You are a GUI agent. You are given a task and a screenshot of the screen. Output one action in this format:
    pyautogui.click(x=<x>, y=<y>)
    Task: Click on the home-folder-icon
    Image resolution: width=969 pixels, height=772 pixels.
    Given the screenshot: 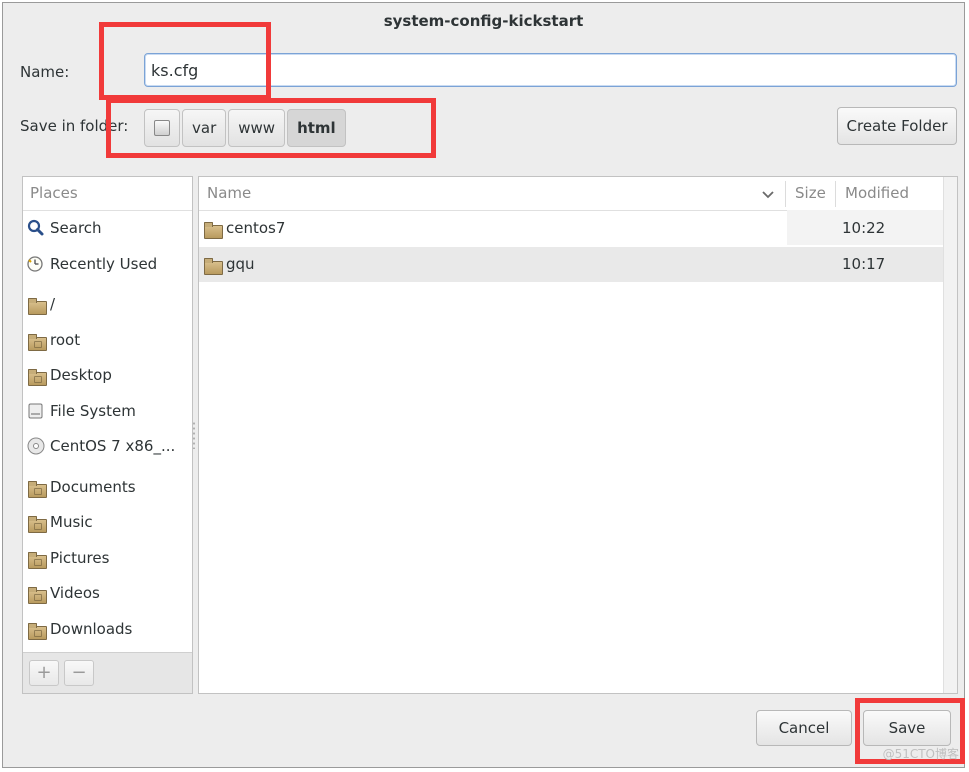 What is the action you would take?
    pyautogui.click(x=36, y=341)
    